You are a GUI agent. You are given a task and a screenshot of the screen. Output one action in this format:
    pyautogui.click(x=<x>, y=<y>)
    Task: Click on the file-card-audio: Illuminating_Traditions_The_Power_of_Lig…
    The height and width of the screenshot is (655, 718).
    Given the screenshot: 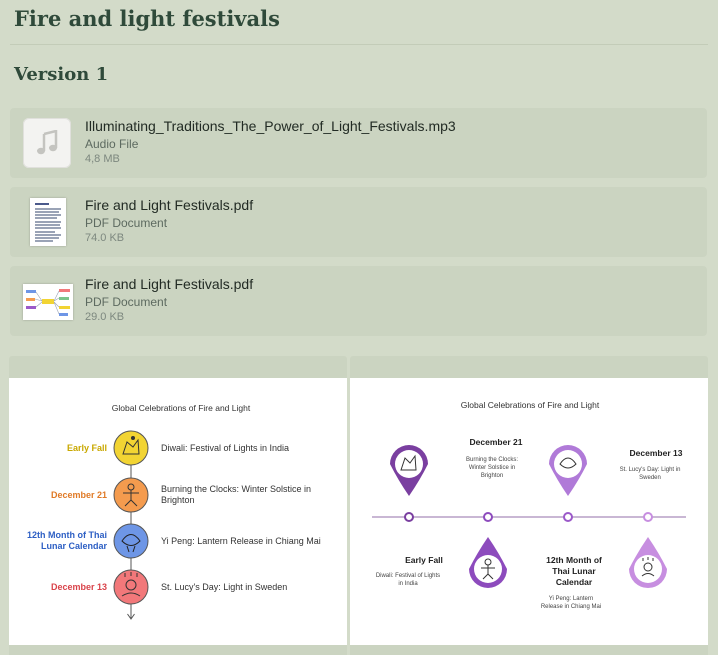 What is the action you would take?
    pyautogui.click(x=358, y=143)
    